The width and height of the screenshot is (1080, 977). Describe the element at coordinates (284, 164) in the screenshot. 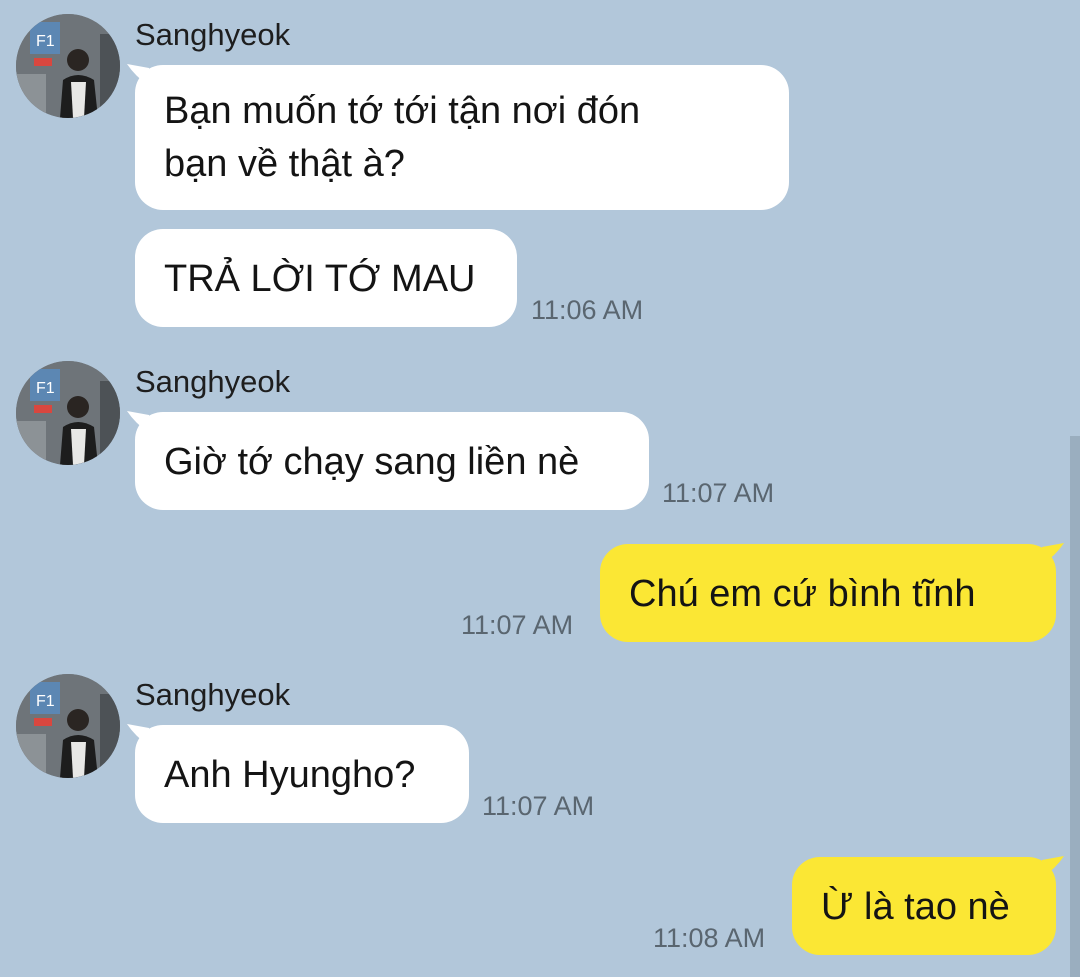

I see `message-text-line: bạn về thật à?` at that location.